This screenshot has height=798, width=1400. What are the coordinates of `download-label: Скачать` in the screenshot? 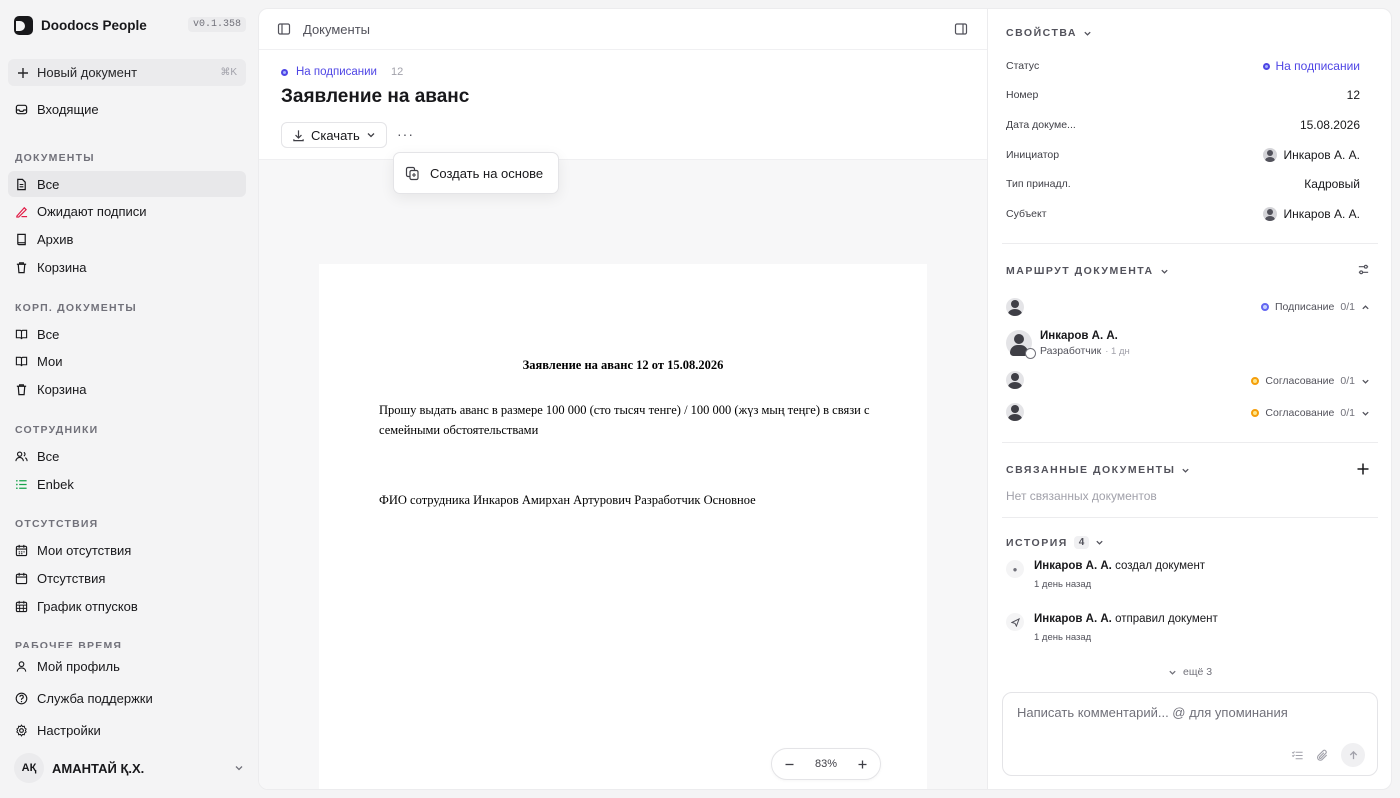 It's located at (335, 135).